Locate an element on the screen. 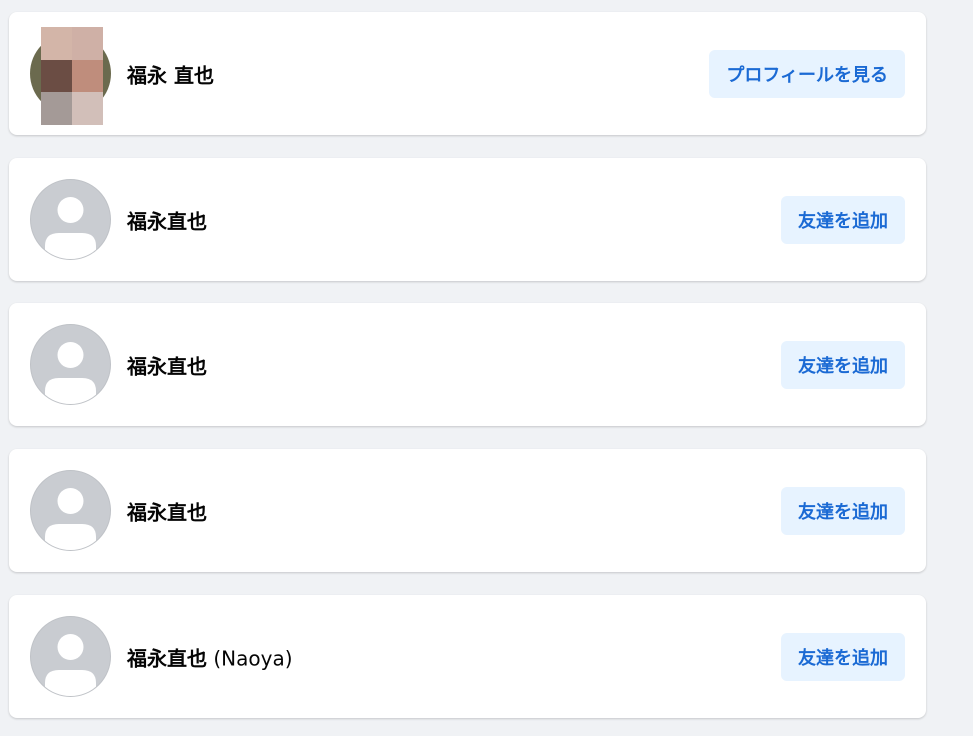  person-name-link: 福永 直也 is located at coordinates (170, 73).